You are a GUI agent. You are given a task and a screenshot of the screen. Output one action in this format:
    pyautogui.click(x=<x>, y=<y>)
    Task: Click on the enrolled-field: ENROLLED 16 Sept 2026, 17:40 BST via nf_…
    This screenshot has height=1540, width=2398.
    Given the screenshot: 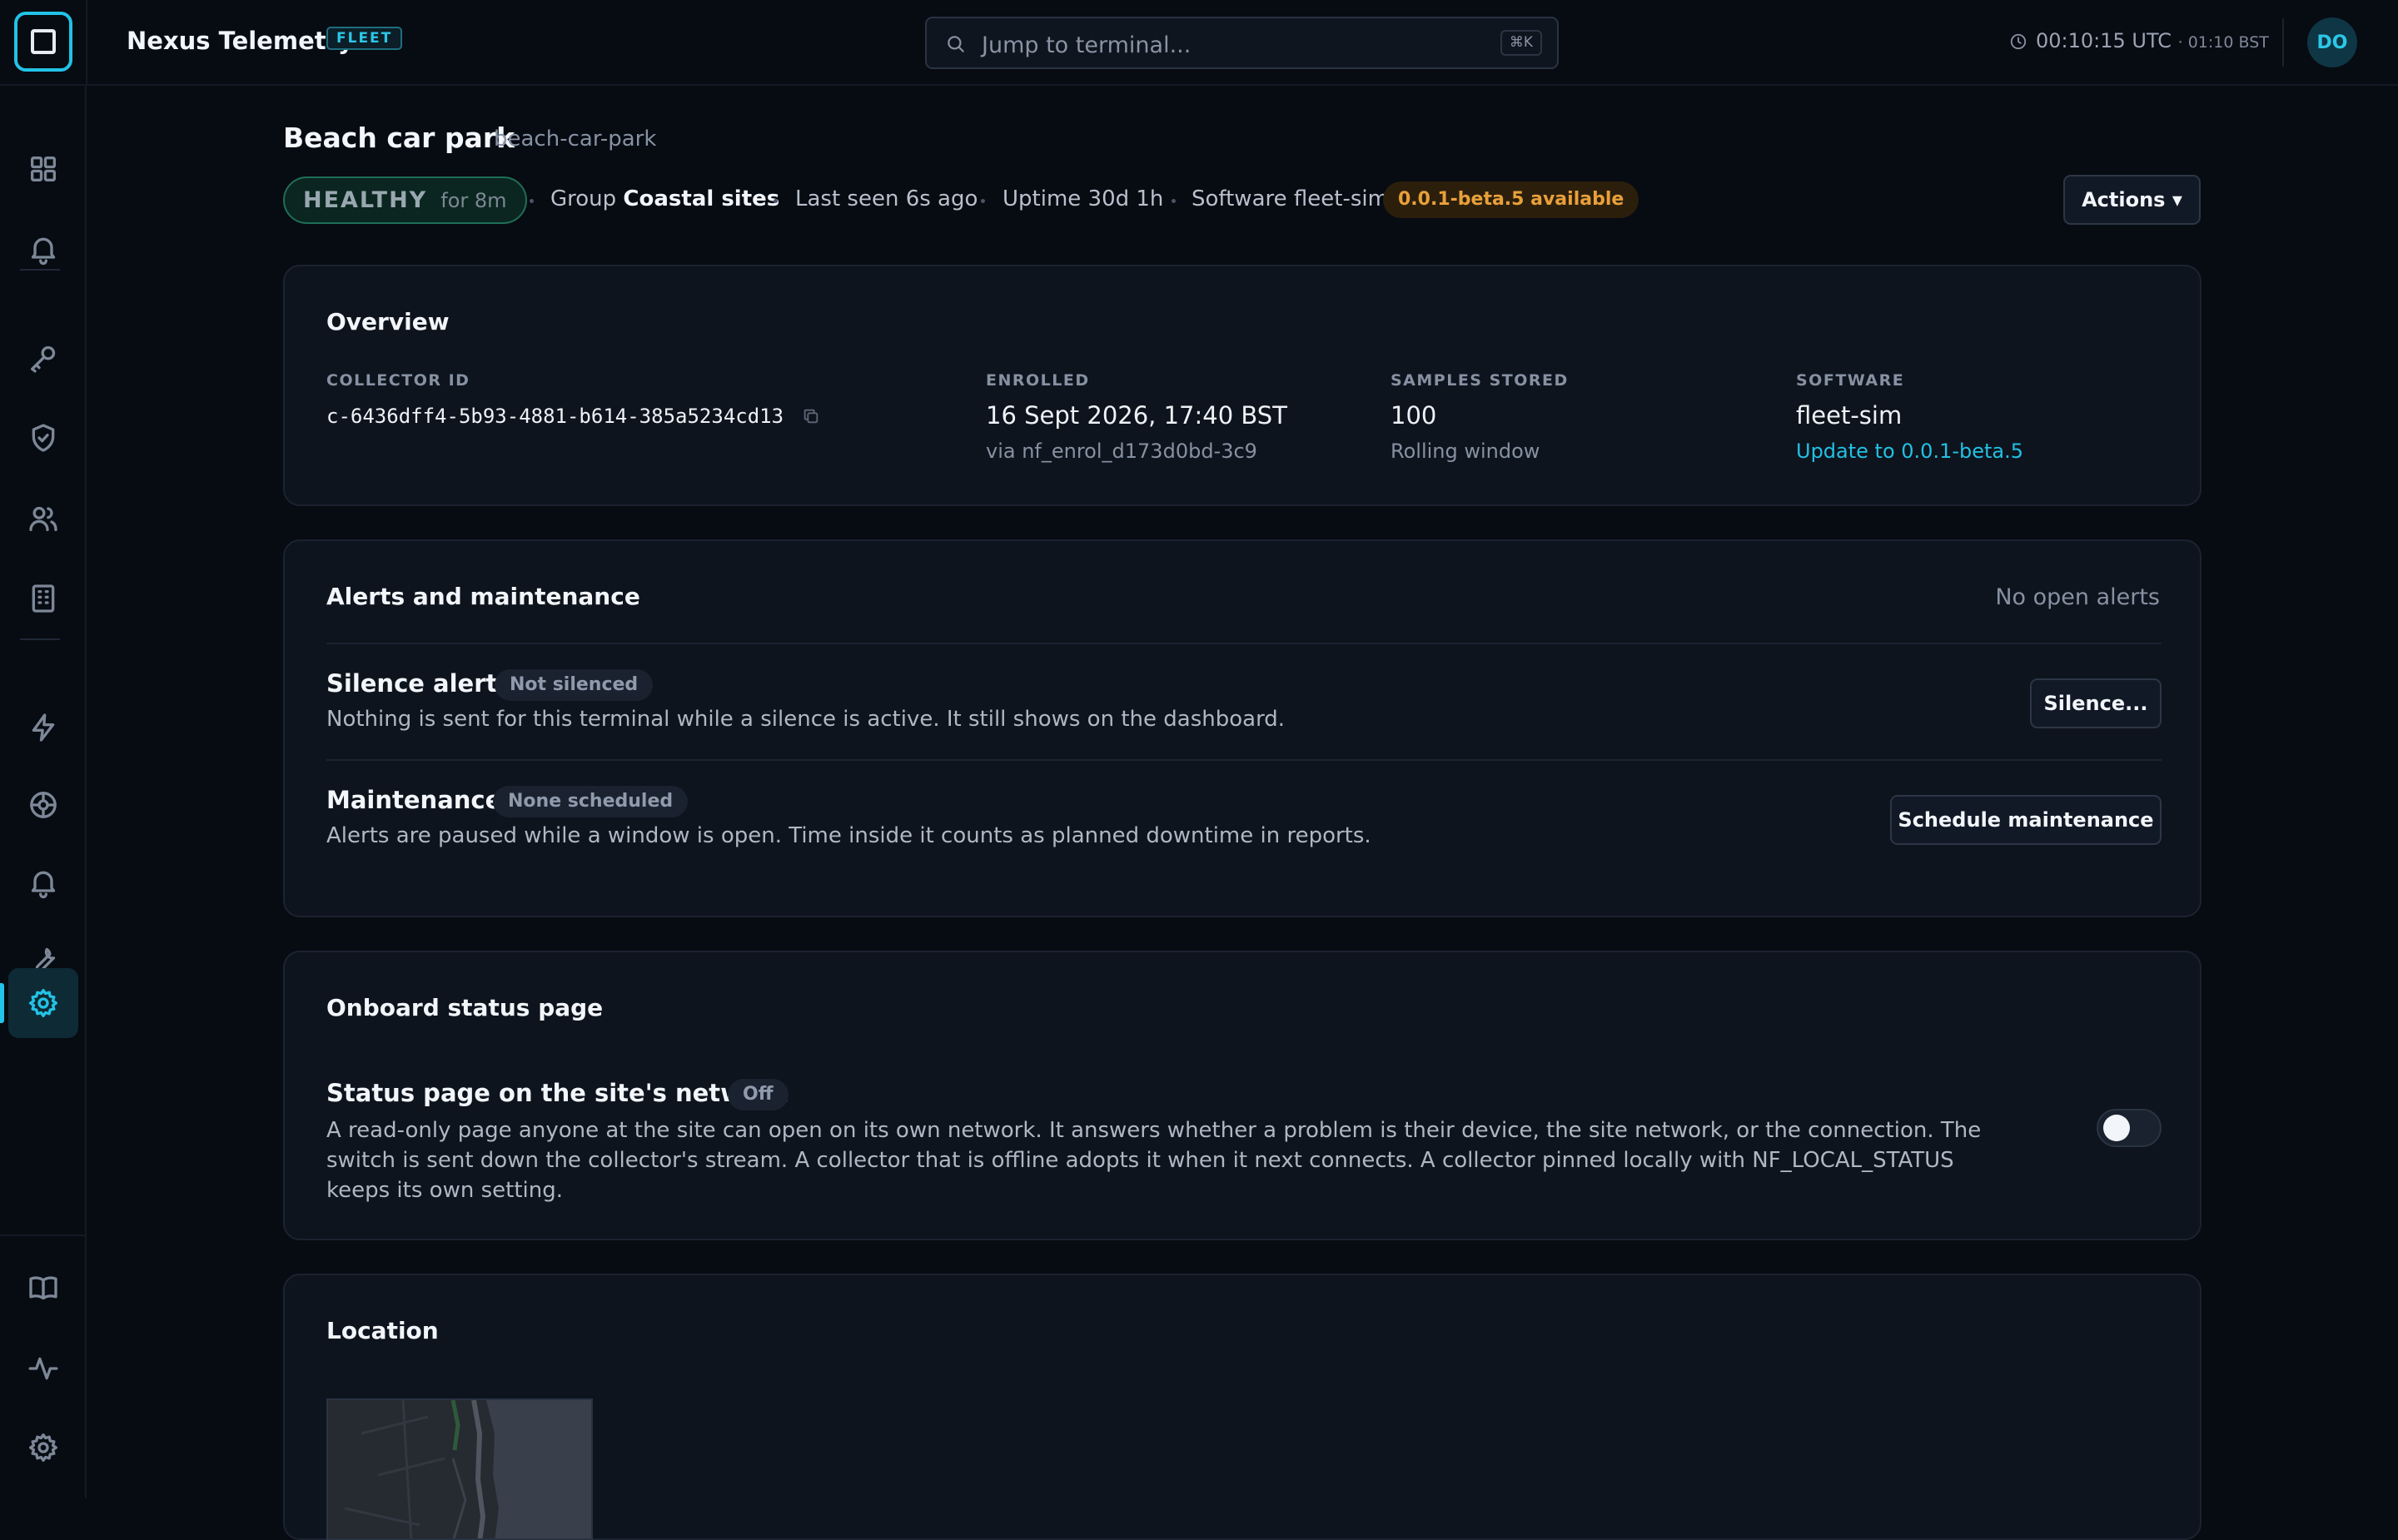 What is the action you would take?
    pyautogui.click(x=1136, y=417)
    